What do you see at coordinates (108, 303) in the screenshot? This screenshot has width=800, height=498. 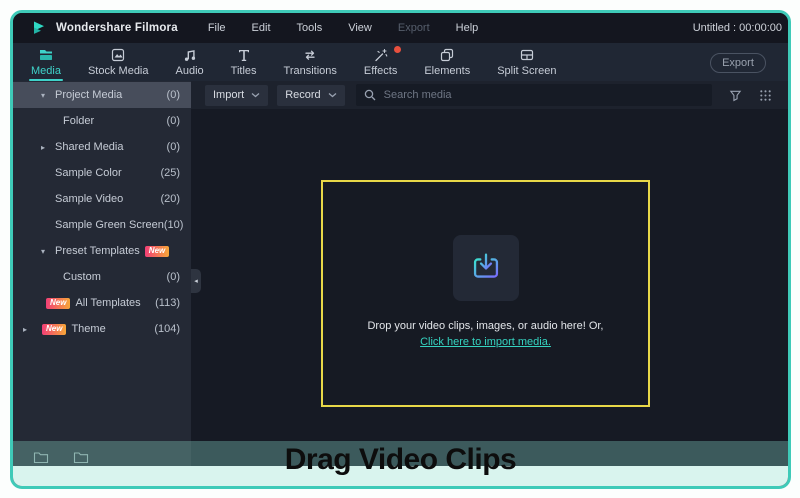 I see `sidebar-item-label: All Templates` at bounding box center [108, 303].